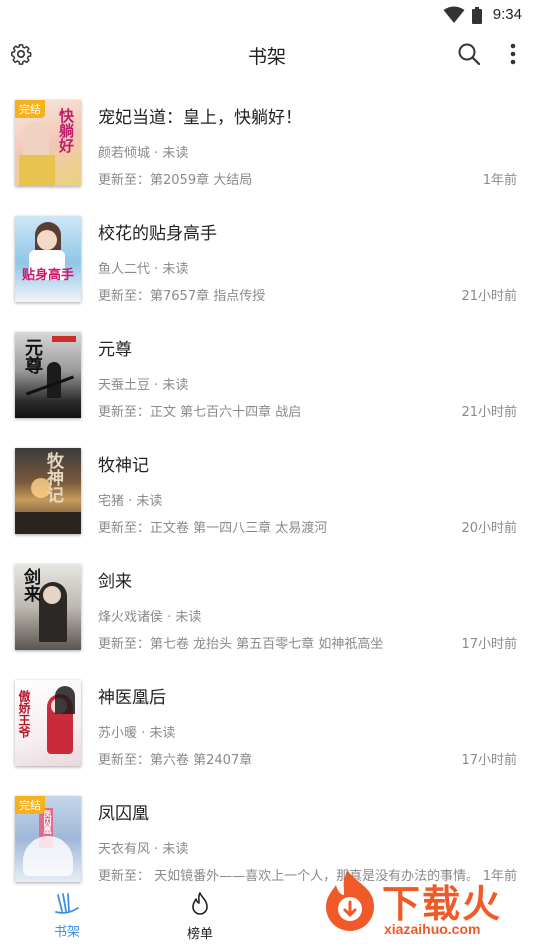  I want to click on cover-title: 剑来, so click(30, 585).